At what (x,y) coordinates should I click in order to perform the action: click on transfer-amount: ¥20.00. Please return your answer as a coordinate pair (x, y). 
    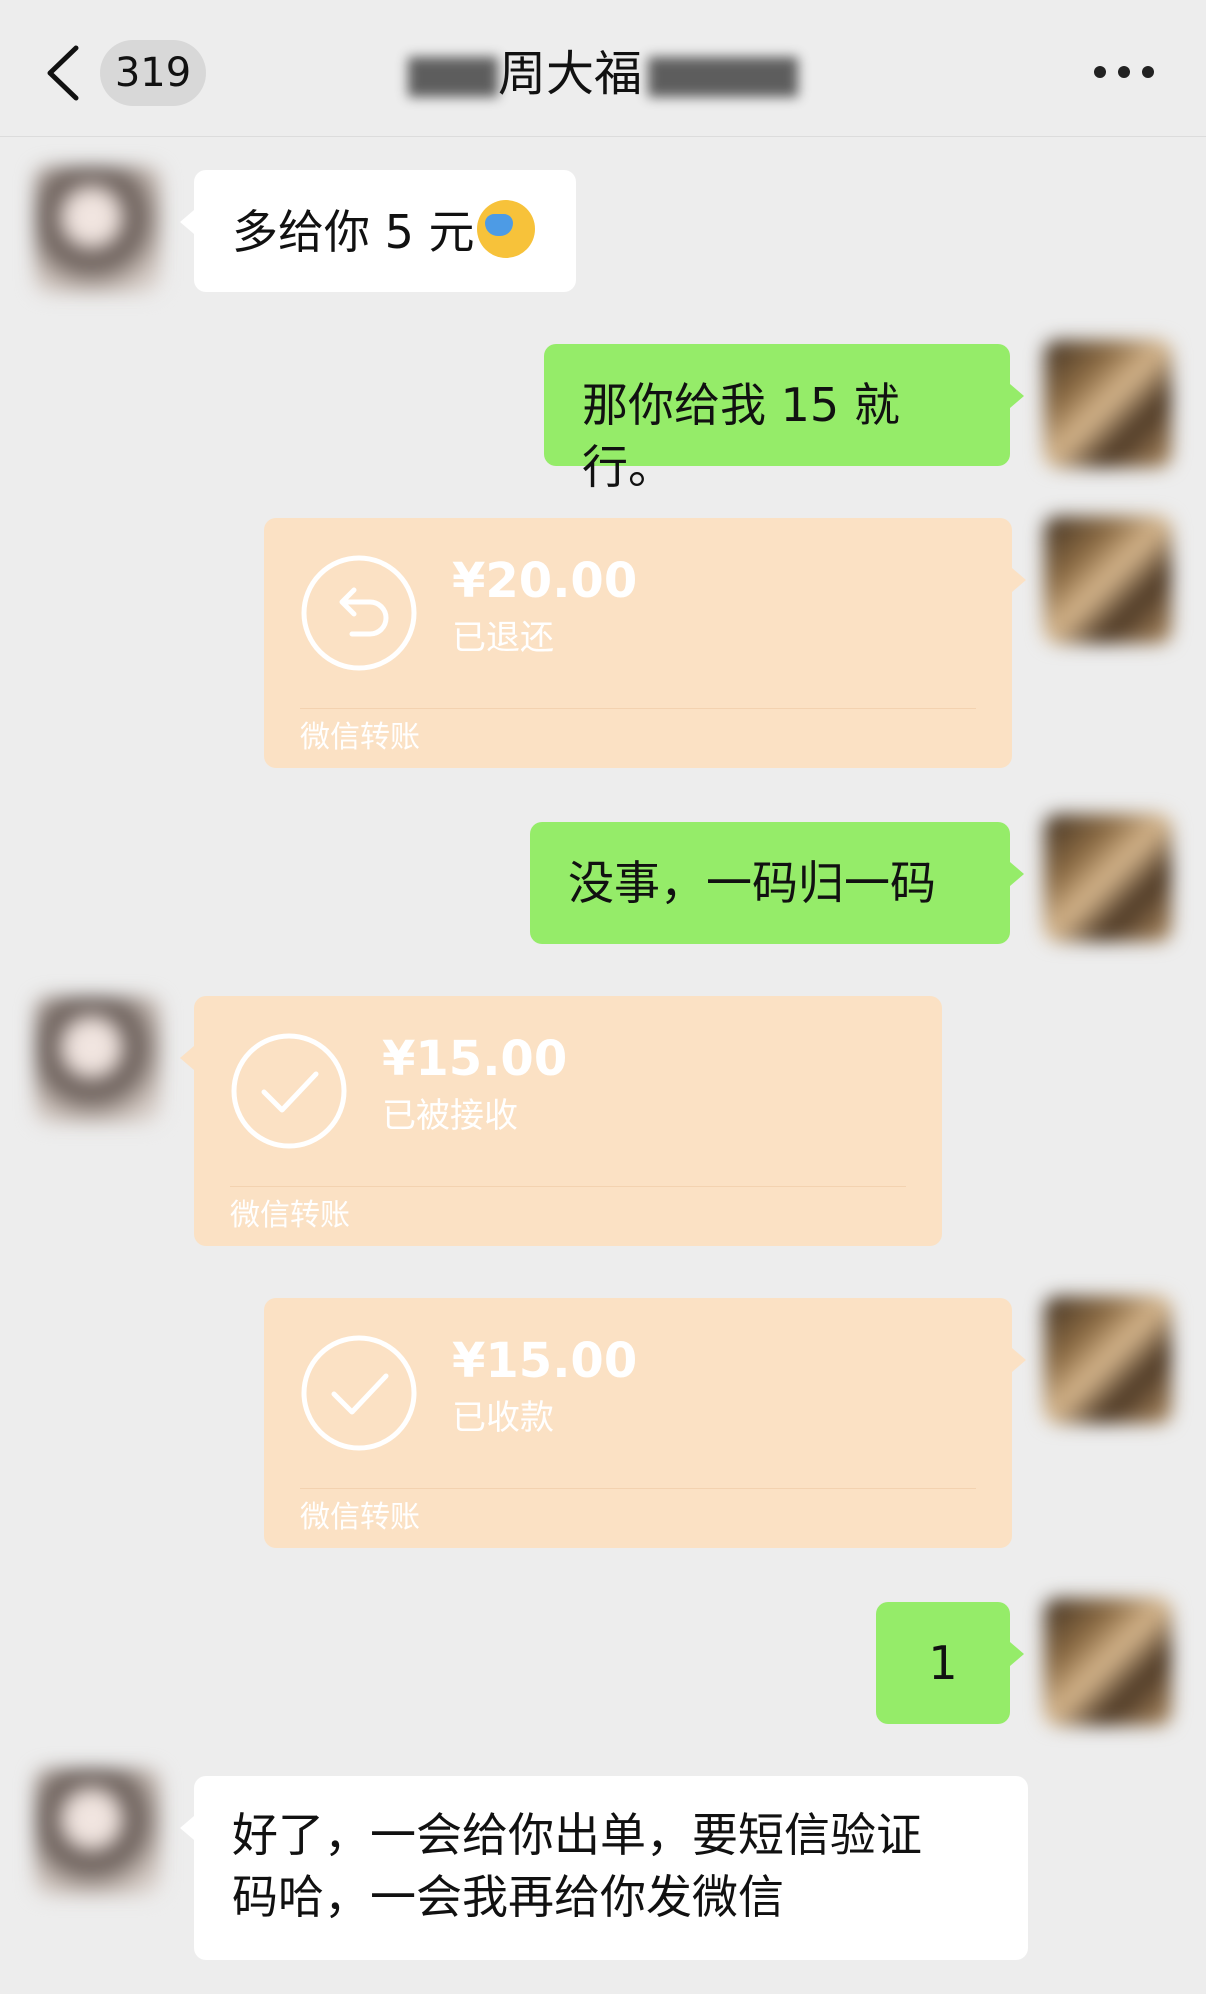
    Looking at the image, I should click on (545, 581).